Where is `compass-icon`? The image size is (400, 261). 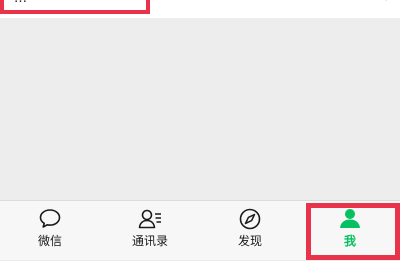
compass-icon is located at coordinates (250, 219).